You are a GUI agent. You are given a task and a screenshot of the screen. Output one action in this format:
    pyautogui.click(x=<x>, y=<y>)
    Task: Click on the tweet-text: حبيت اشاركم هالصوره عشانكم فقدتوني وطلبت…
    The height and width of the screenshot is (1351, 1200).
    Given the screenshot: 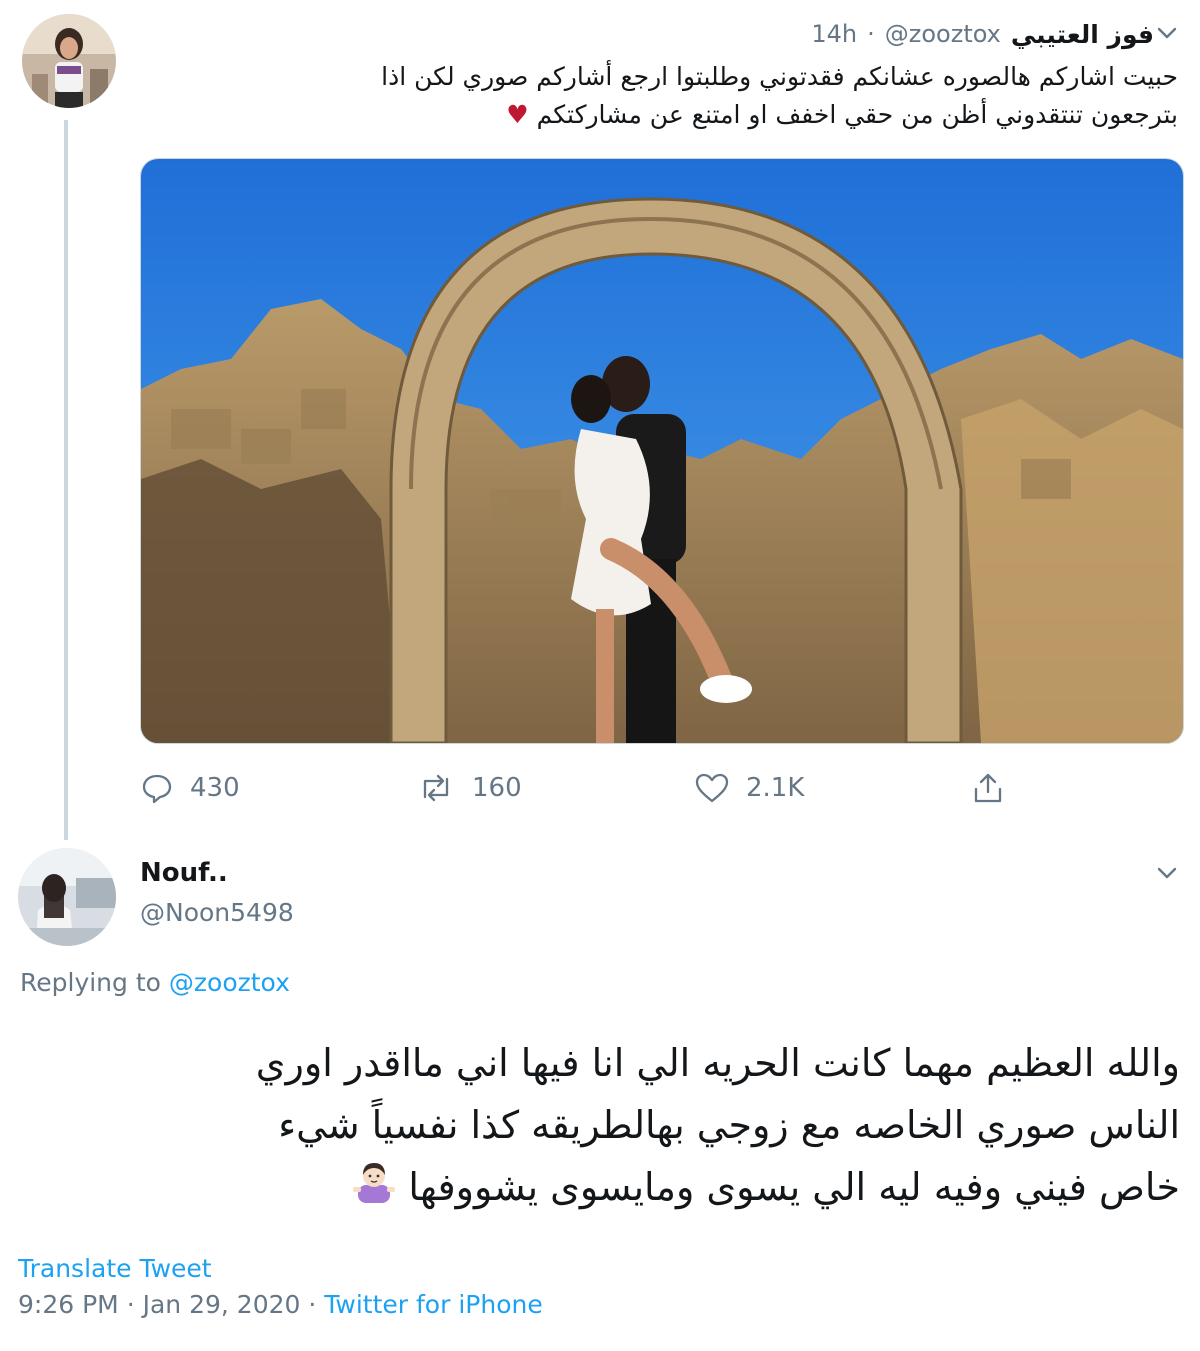 What is the action you would take?
    pyautogui.click(x=668, y=96)
    